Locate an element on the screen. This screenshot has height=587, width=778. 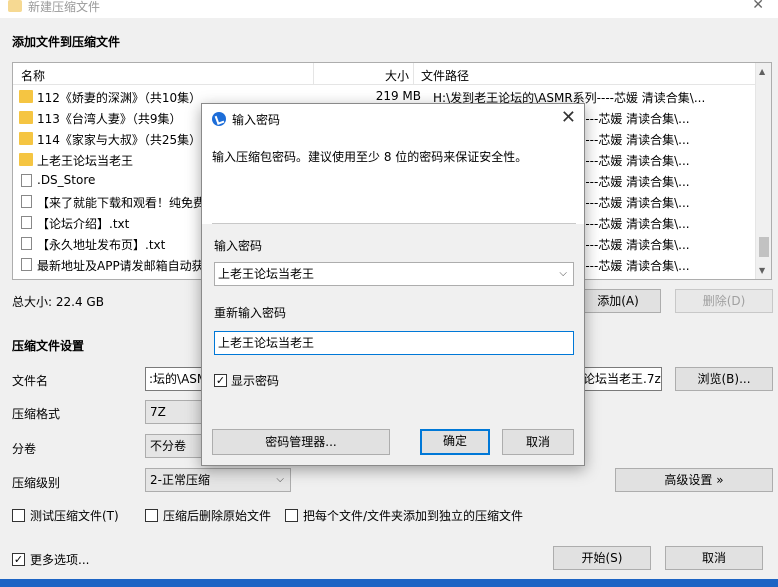
more-options-checkbox: ✓ is located at coordinates (18, 559).